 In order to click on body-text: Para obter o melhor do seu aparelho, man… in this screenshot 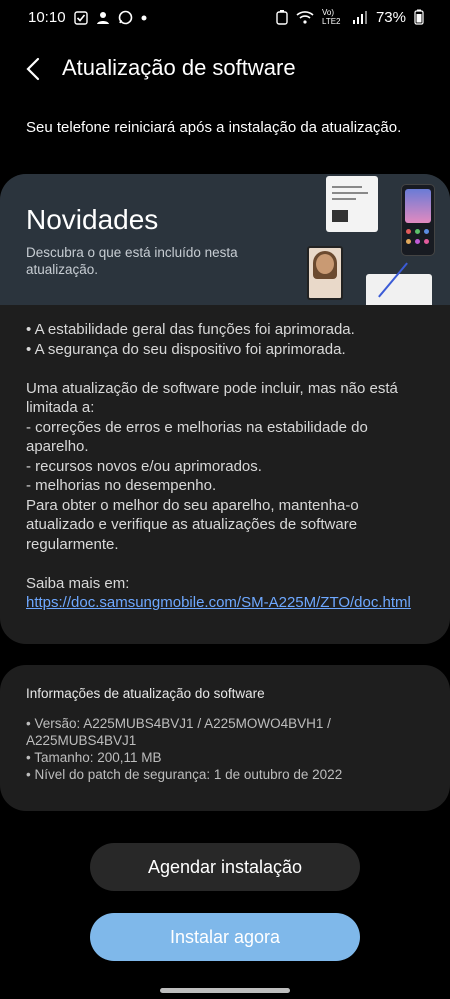, I will do `click(192, 524)`.